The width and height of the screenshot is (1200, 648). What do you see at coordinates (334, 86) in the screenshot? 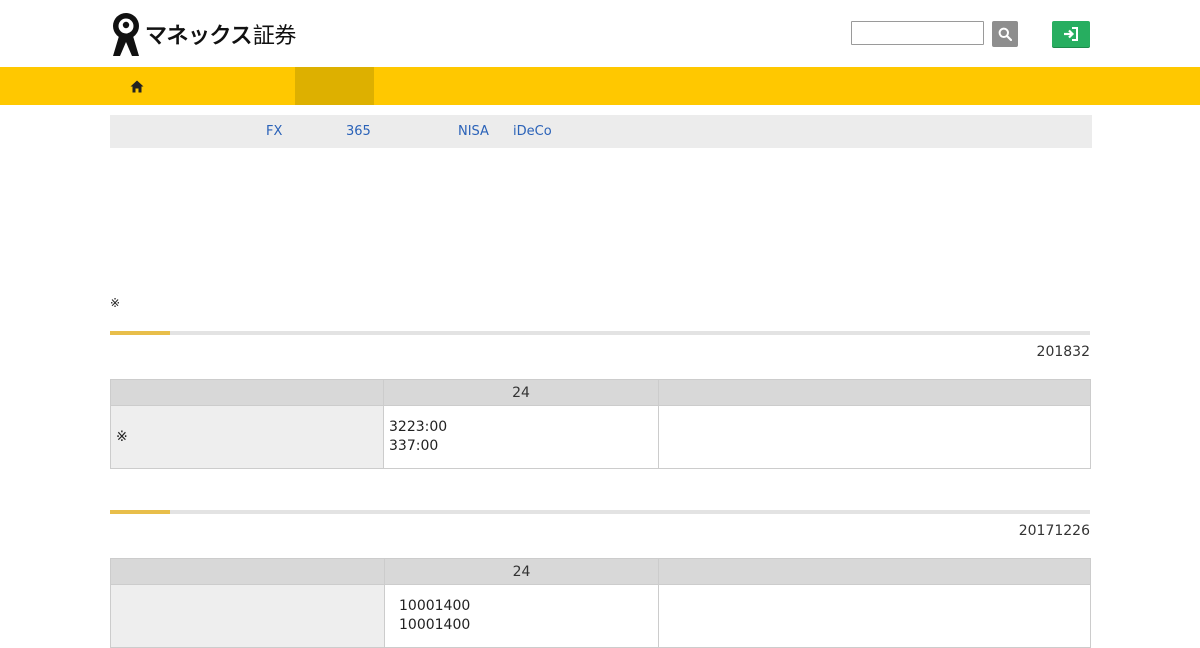
I see `nav-item-active` at bounding box center [334, 86].